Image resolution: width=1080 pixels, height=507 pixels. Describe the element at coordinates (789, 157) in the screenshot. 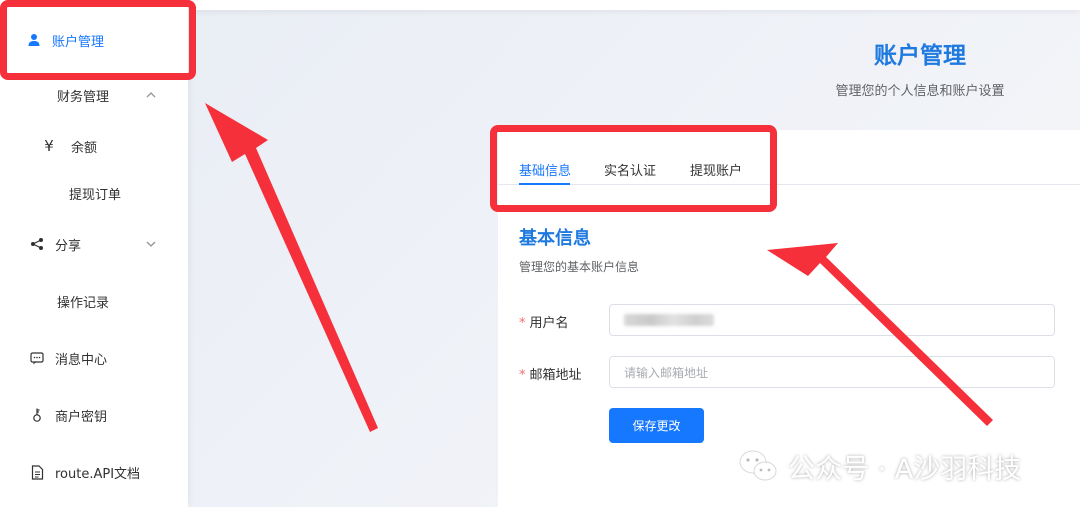

I see `tab-bar: 基础信息 实名认证 提现账户` at that location.